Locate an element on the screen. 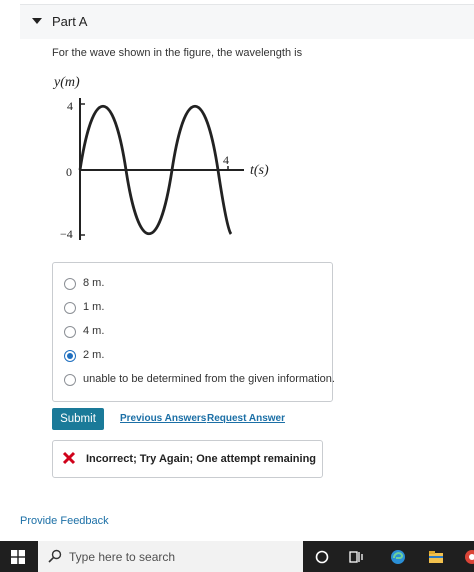  search-placeholder: Type here to search is located at coordinates (122, 557).